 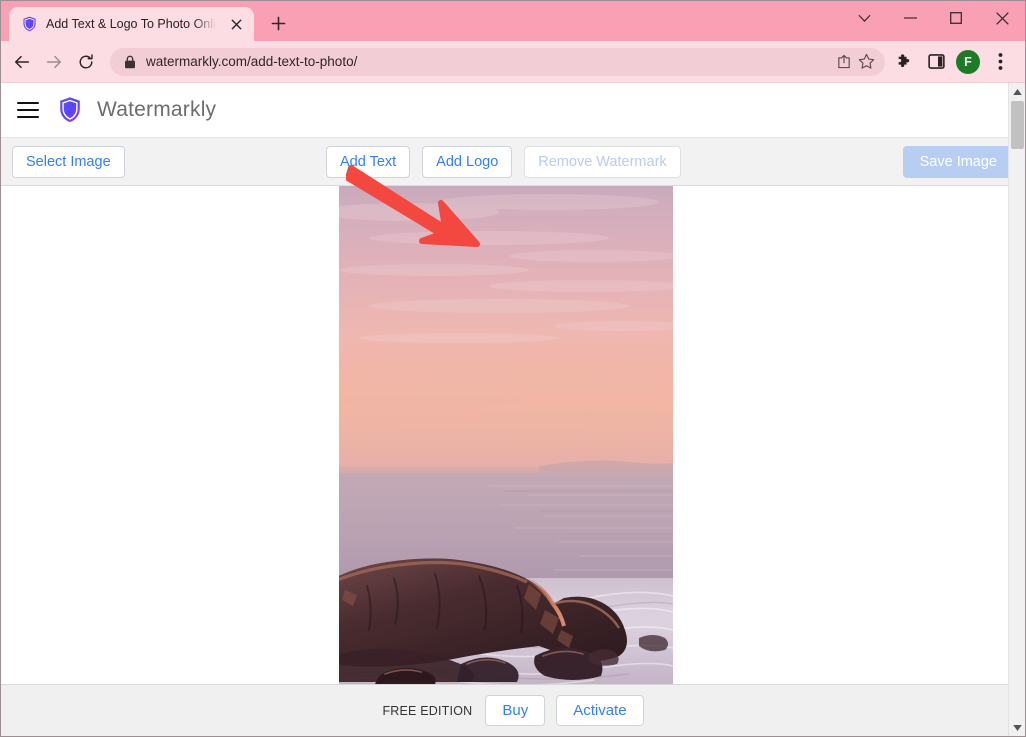 I want to click on window-controls, so click(x=933, y=21).